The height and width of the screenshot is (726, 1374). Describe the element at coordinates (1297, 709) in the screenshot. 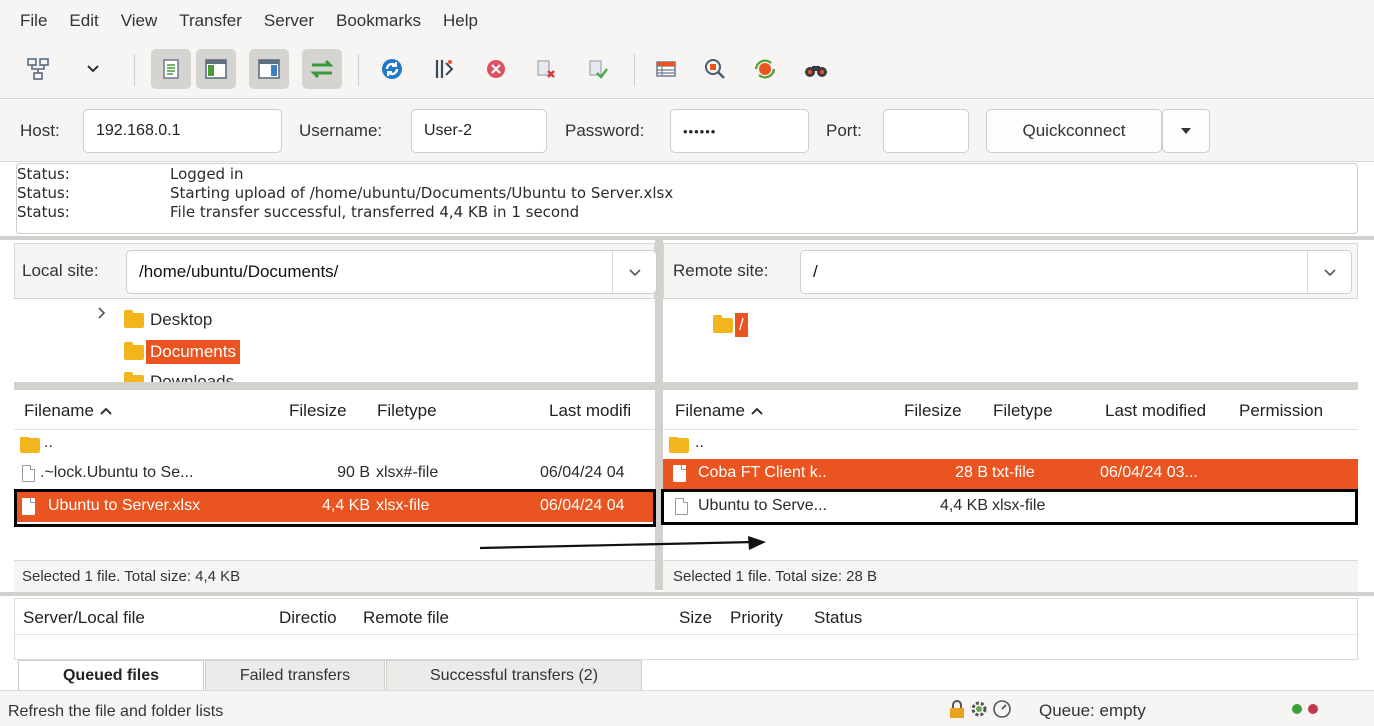

I see `receive-indicator-icon` at that location.